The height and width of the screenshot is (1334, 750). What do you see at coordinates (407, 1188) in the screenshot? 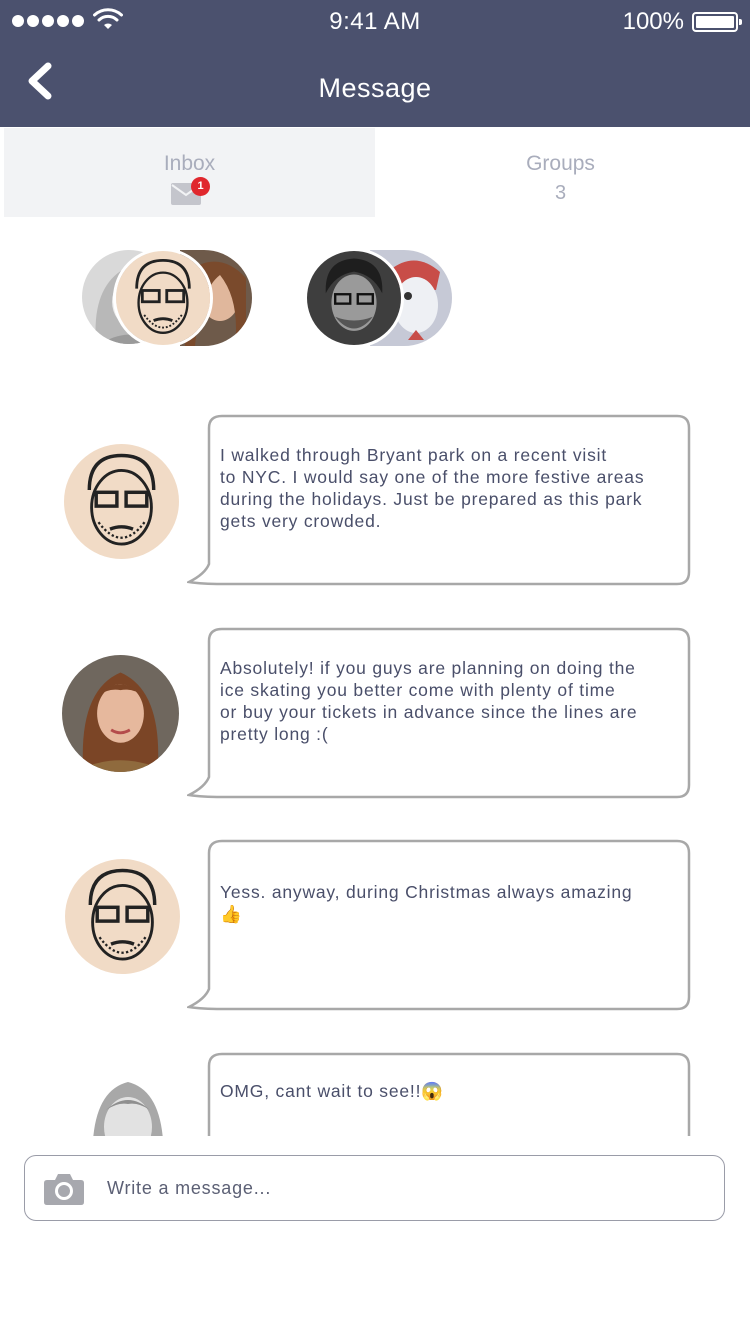
I see `message-input` at bounding box center [407, 1188].